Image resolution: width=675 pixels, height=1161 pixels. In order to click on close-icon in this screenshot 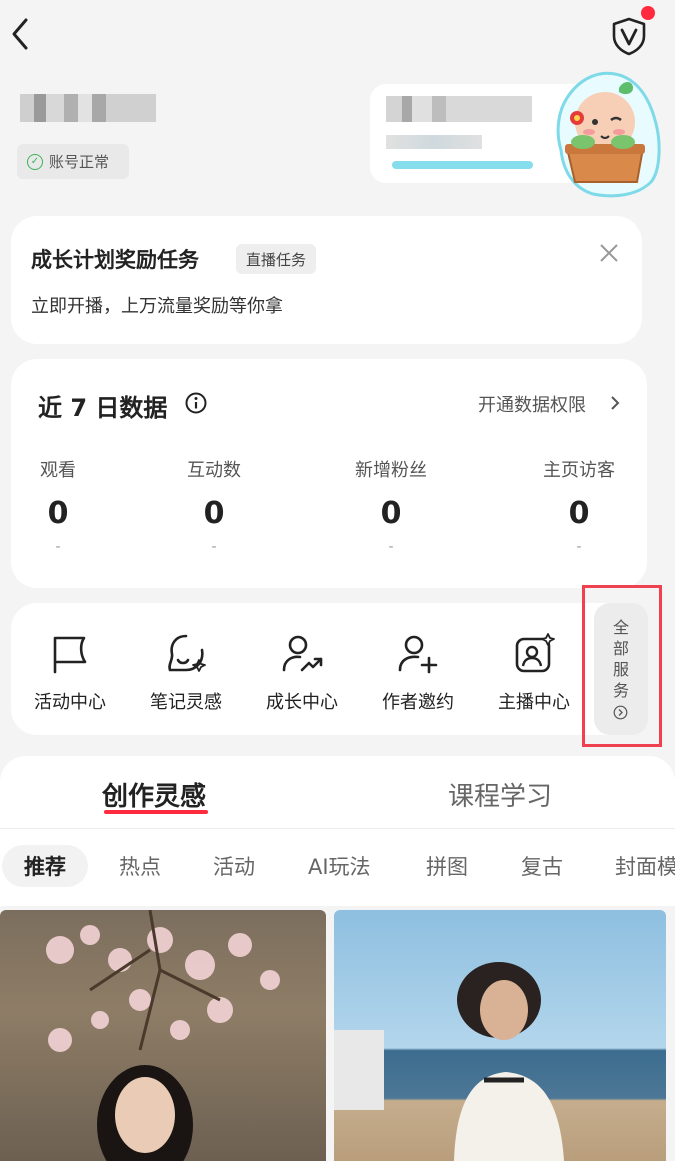, I will do `click(609, 253)`.